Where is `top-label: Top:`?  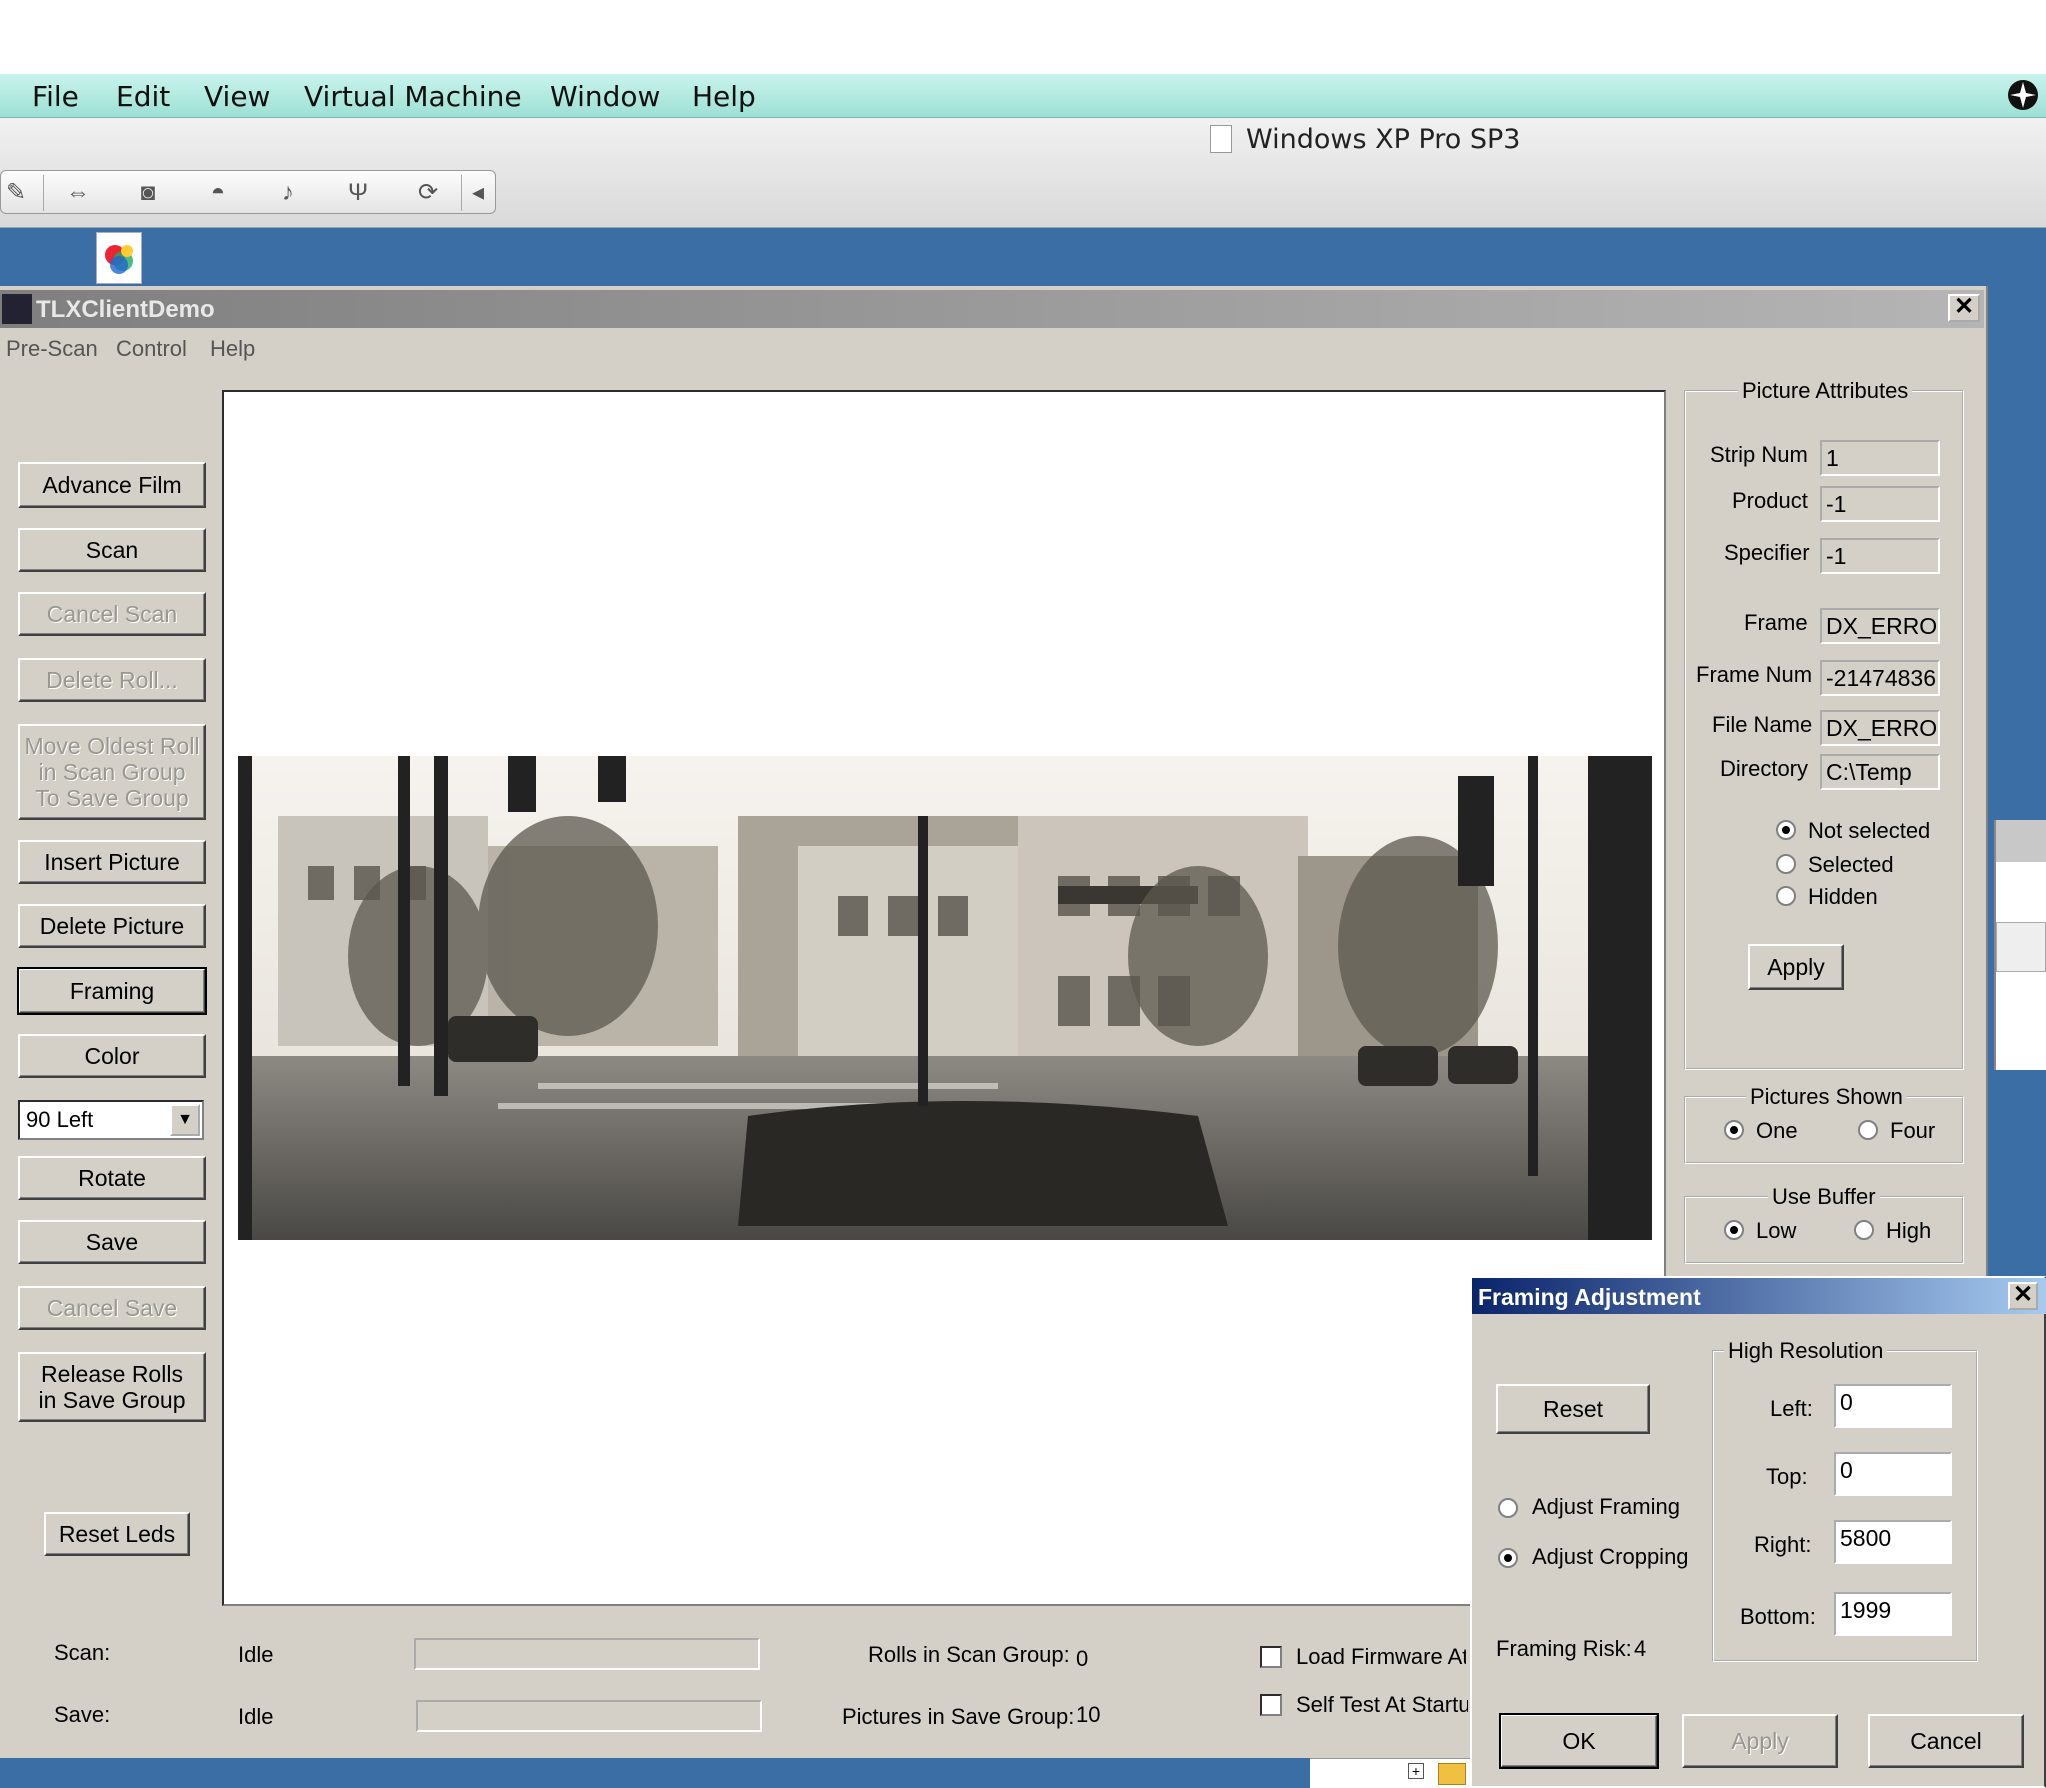 top-label: Top: is located at coordinates (1787, 1476).